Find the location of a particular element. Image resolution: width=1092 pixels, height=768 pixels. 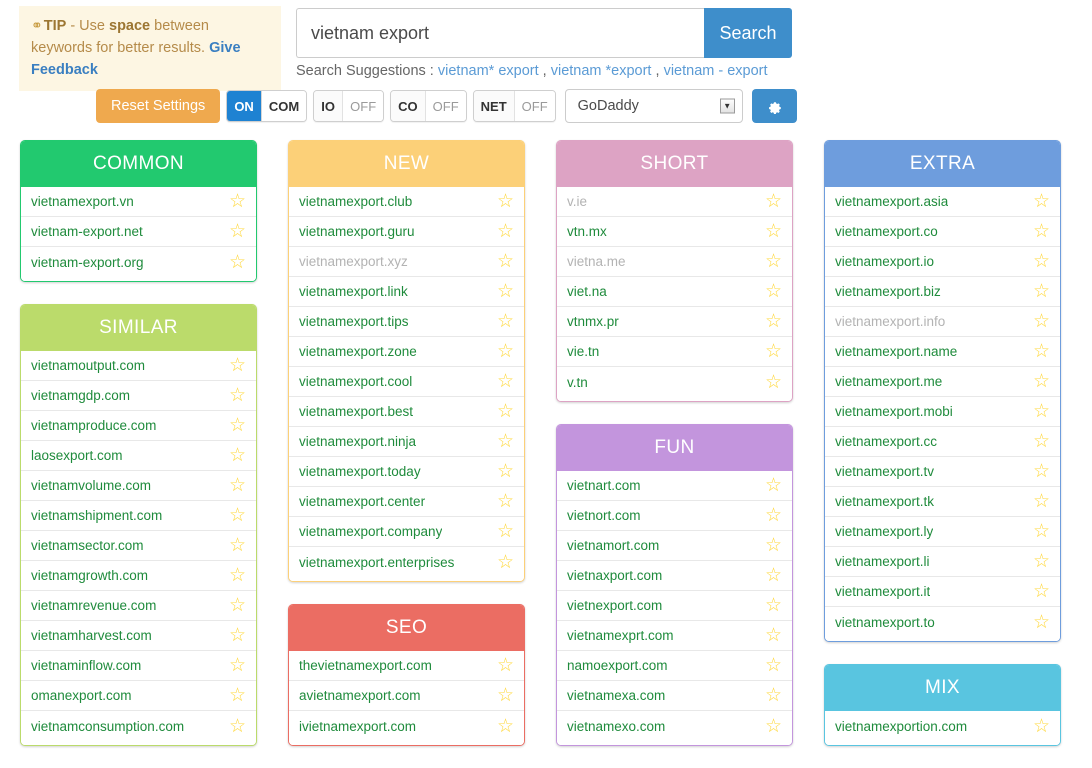

toggle-com: ON COM is located at coordinates (267, 106).